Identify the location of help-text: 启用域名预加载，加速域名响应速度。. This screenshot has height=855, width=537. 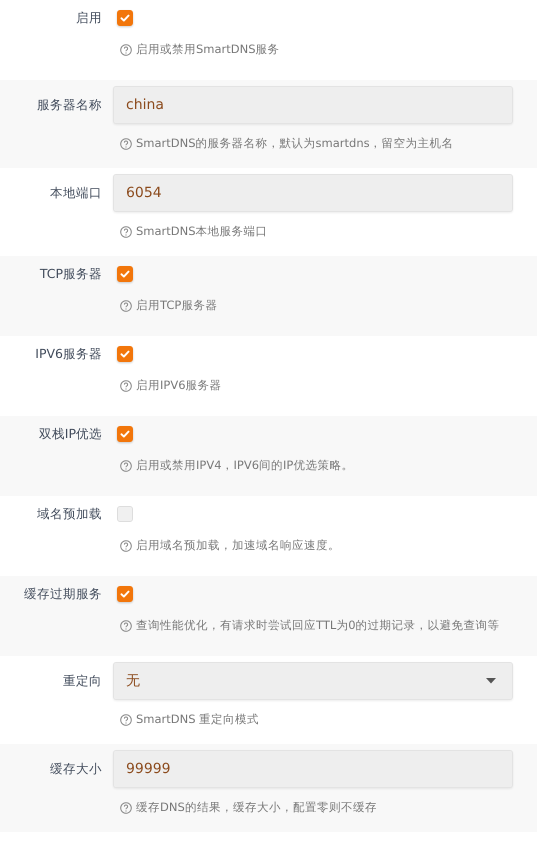
(238, 545).